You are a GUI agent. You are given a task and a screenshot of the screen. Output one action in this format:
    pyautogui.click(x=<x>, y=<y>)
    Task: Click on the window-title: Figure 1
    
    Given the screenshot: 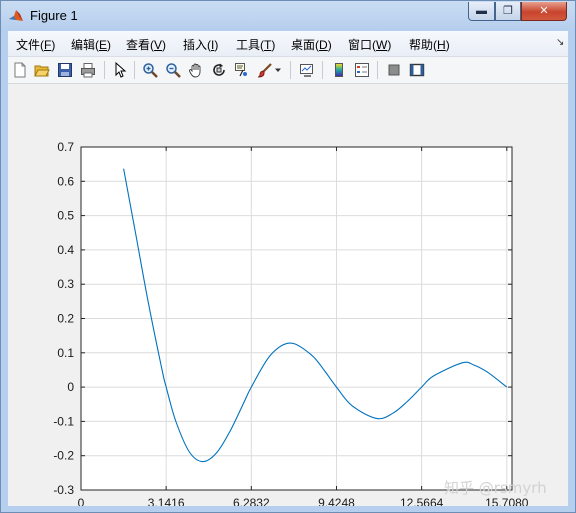 What is the action you would take?
    pyautogui.click(x=54, y=15)
    